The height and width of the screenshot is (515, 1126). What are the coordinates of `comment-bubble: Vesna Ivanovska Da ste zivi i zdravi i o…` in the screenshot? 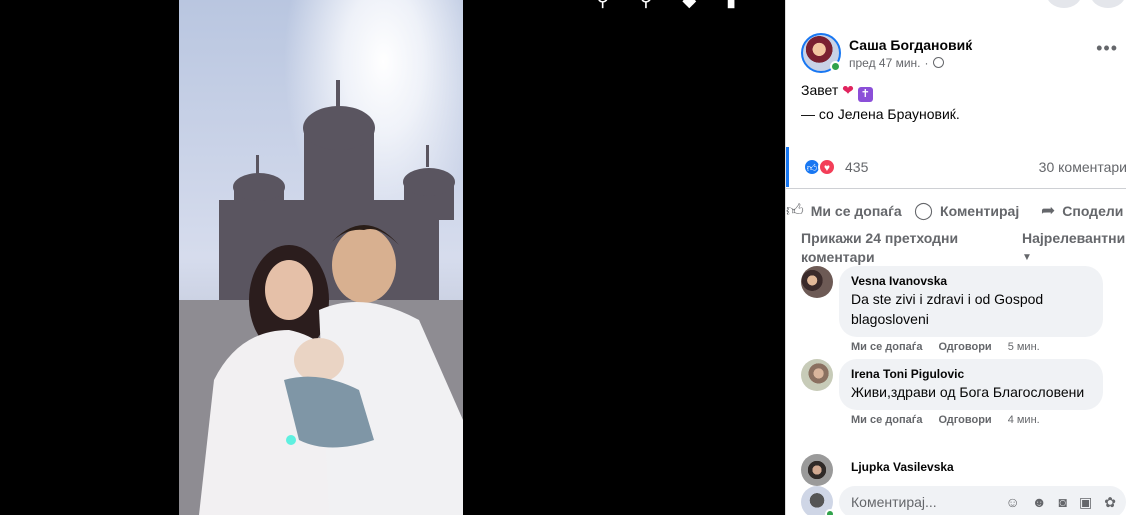 It's located at (971, 301).